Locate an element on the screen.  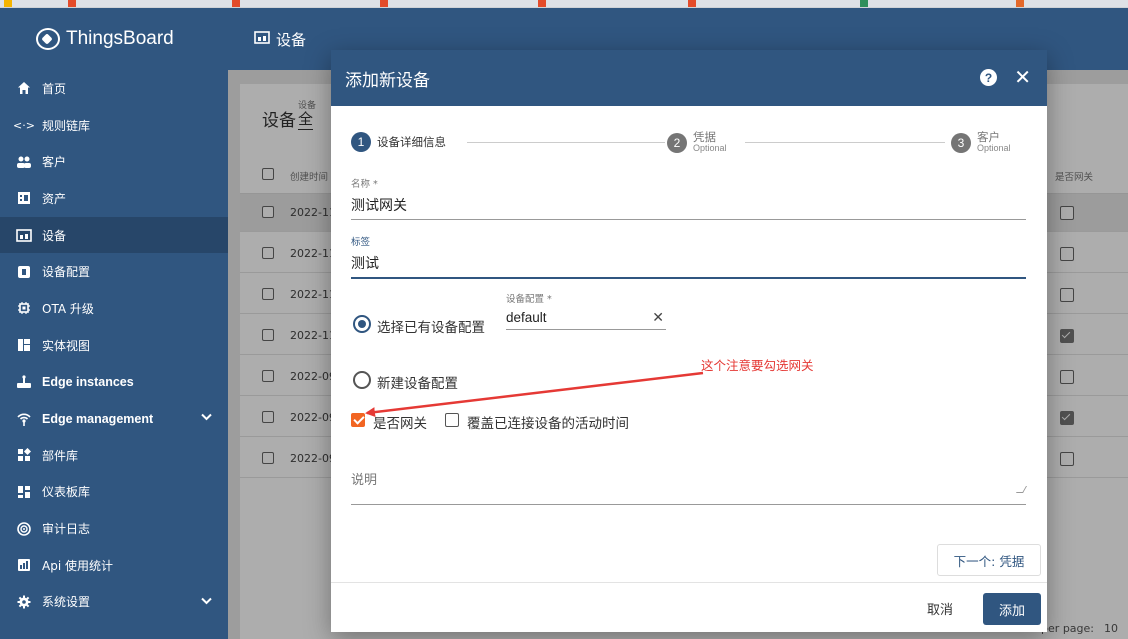
sidebar-item-label: OTA 升级 is located at coordinates (68, 308).